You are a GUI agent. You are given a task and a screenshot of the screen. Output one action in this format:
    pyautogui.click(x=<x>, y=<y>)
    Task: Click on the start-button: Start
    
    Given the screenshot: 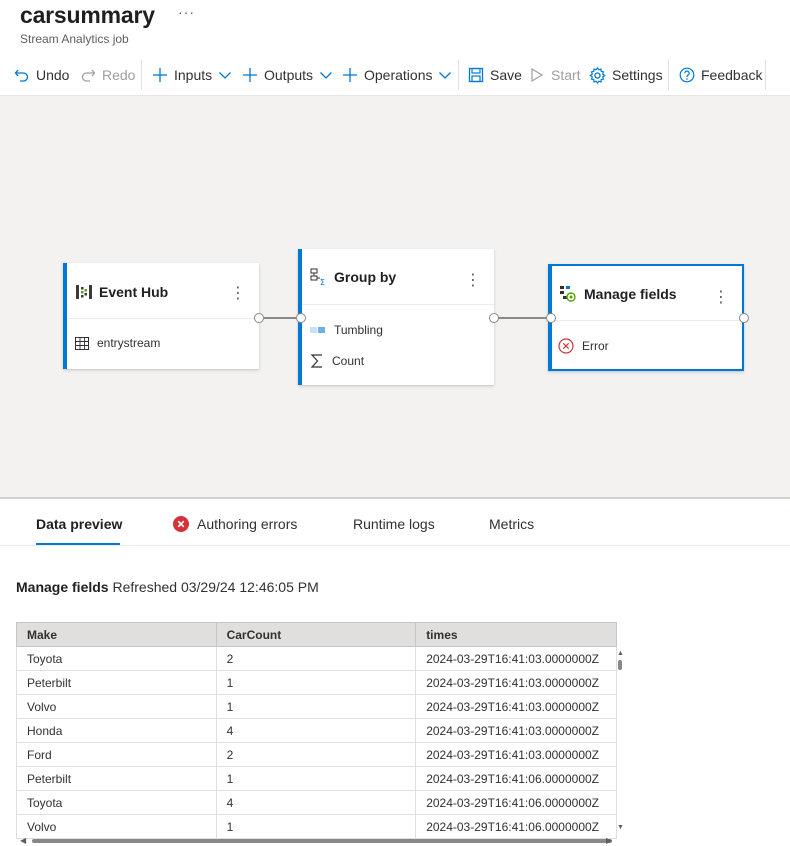 What is the action you would take?
    pyautogui.click(x=555, y=75)
    